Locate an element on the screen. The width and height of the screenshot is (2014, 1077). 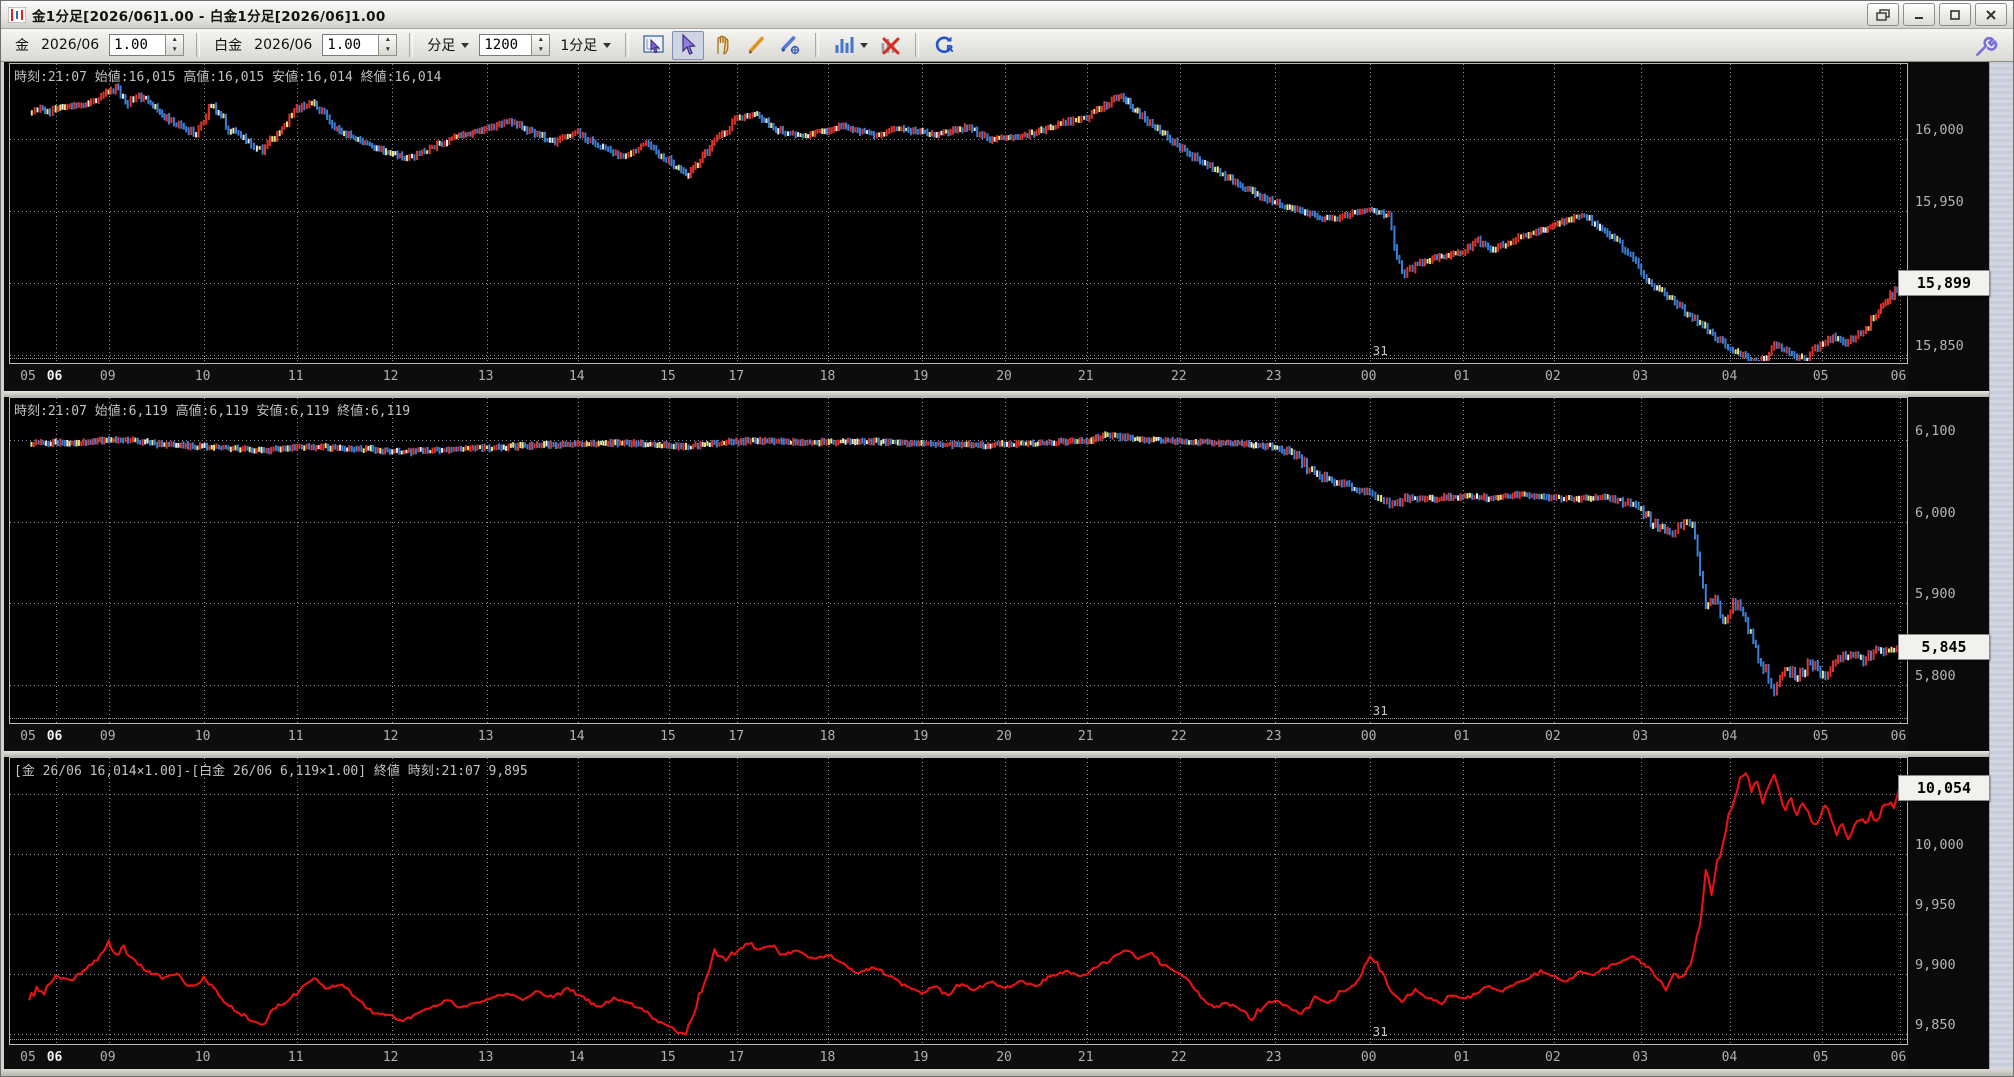
remove-indicator-button is located at coordinates (890, 45).